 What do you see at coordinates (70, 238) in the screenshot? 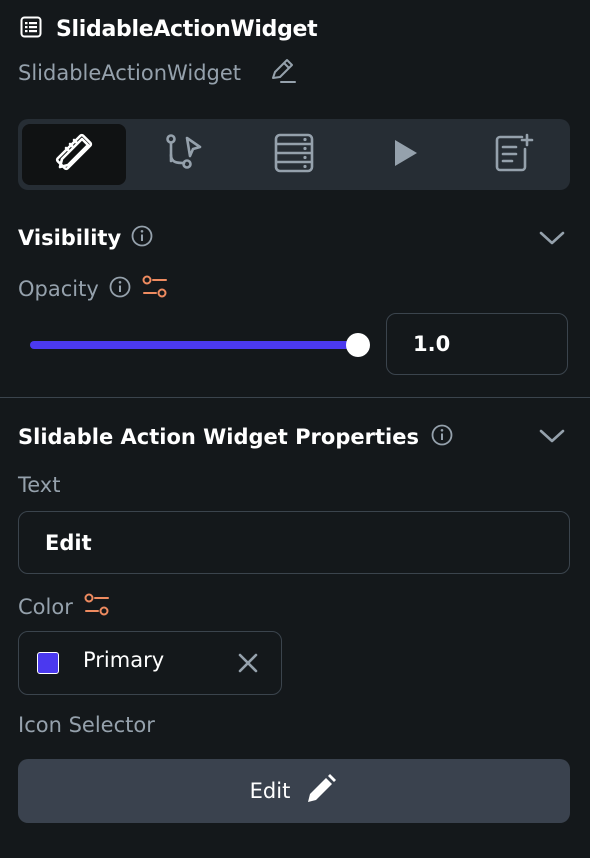
I see `visibility-title: Visibility` at bounding box center [70, 238].